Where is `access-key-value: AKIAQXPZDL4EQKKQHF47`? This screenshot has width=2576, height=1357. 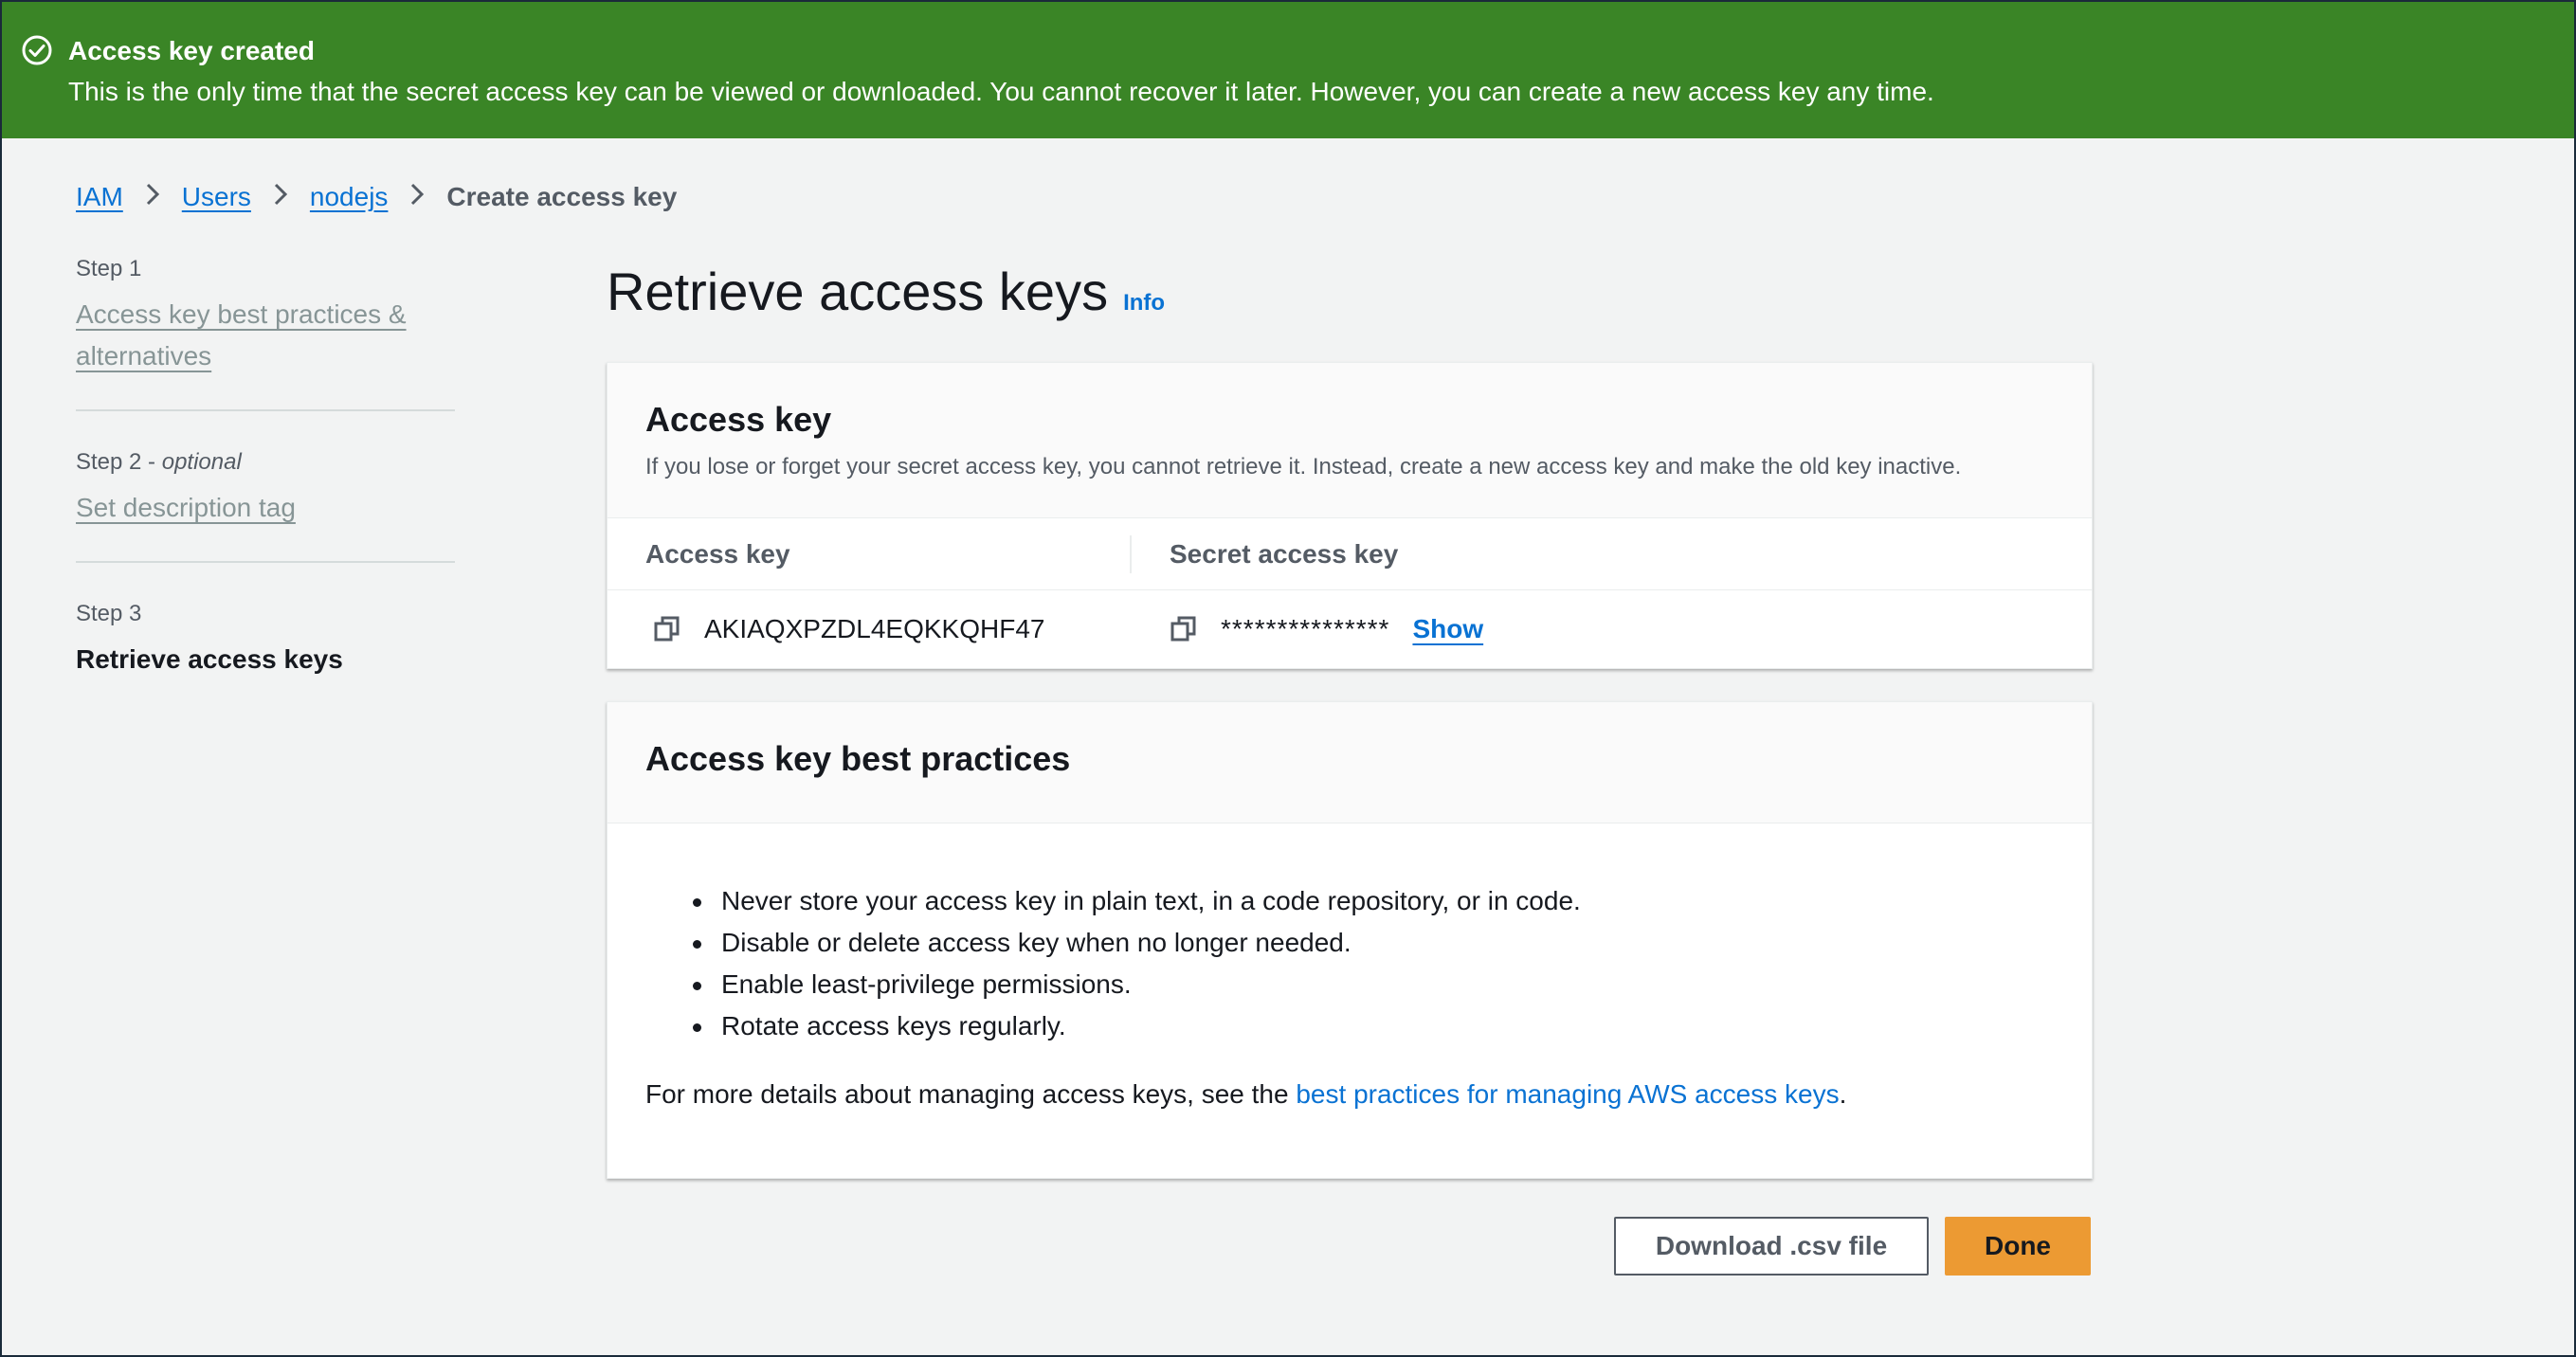
access-key-value: AKIAQXPZDL4EQKKQHF47 is located at coordinates (874, 628).